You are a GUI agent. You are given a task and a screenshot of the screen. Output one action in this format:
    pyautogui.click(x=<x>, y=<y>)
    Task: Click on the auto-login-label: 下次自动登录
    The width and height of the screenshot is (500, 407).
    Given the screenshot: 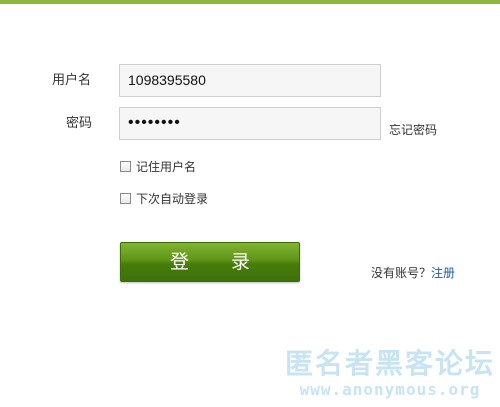 What is the action you would take?
    pyautogui.click(x=172, y=199)
    